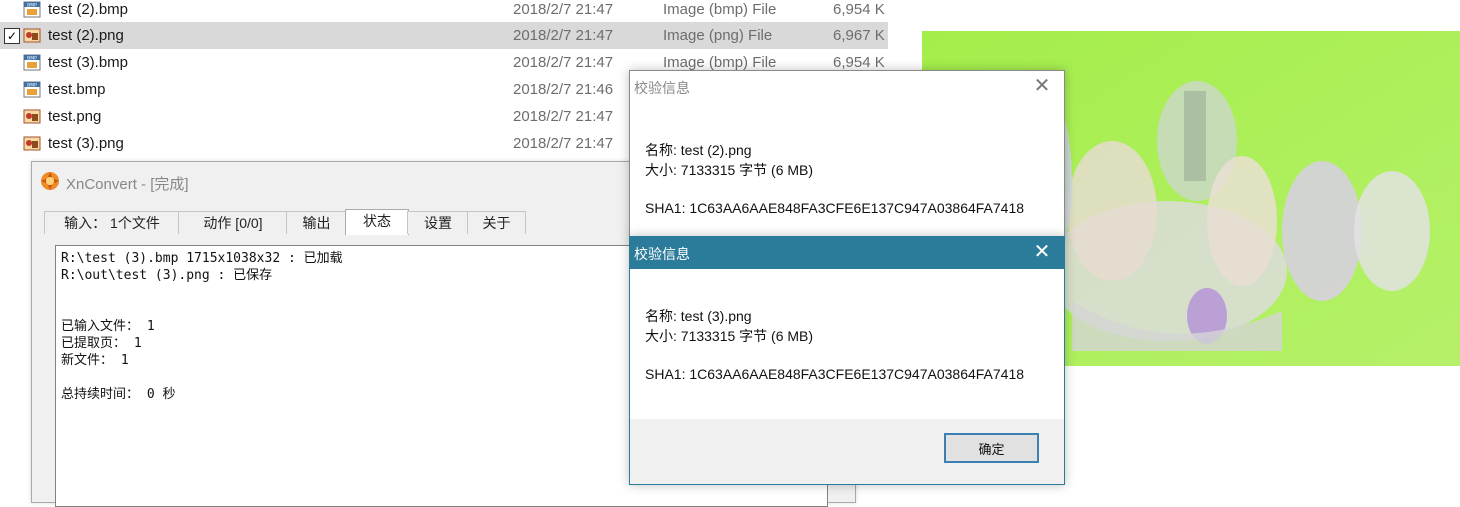  Describe the element at coordinates (86, 35) in the screenshot. I see `file-name: test (2).png` at that location.